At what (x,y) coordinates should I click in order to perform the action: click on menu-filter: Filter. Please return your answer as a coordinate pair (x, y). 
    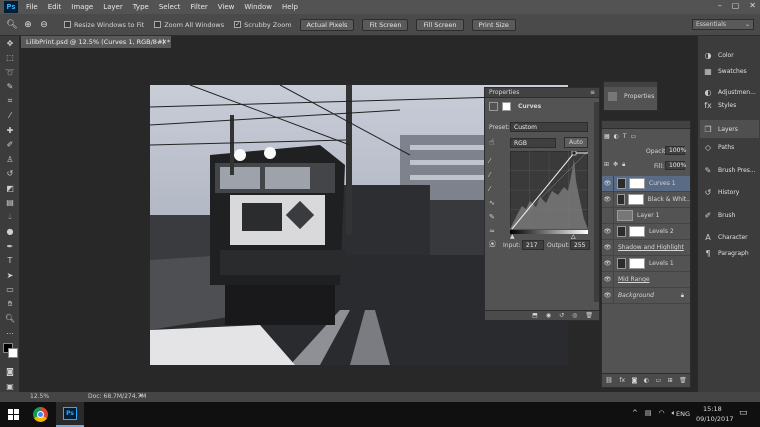
    Looking at the image, I should click on (198, 7).